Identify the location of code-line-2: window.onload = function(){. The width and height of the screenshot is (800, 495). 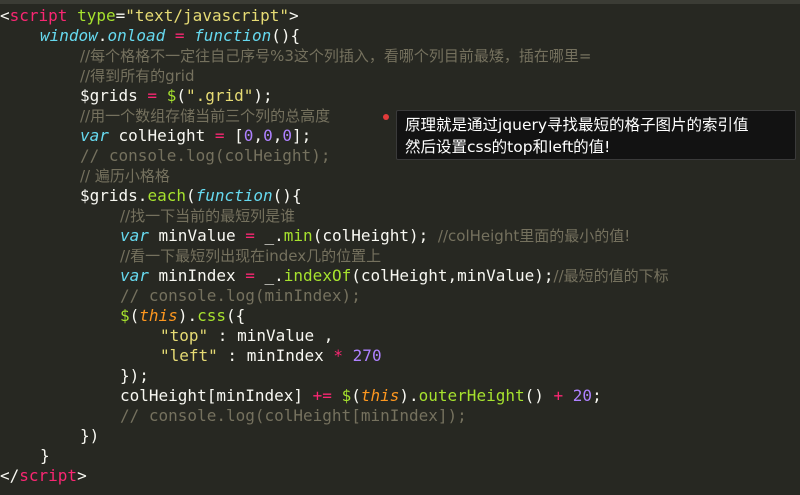
(170, 35).